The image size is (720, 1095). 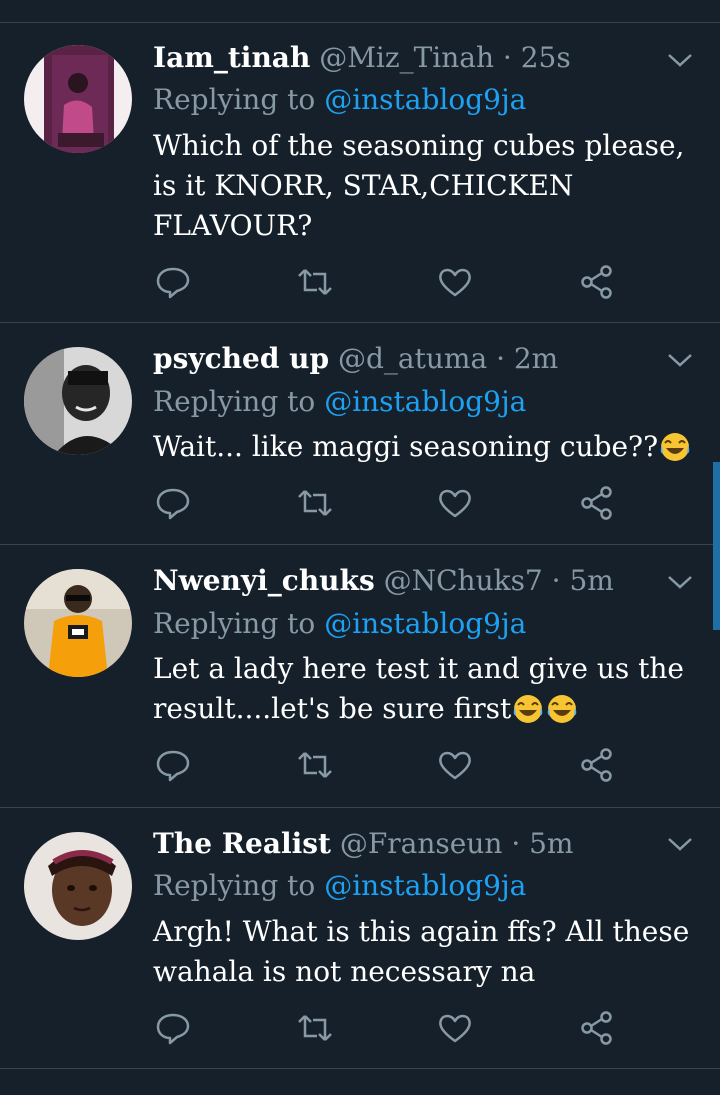 I want to click on user-handle: @Franseun, so click(x=421, y=843).